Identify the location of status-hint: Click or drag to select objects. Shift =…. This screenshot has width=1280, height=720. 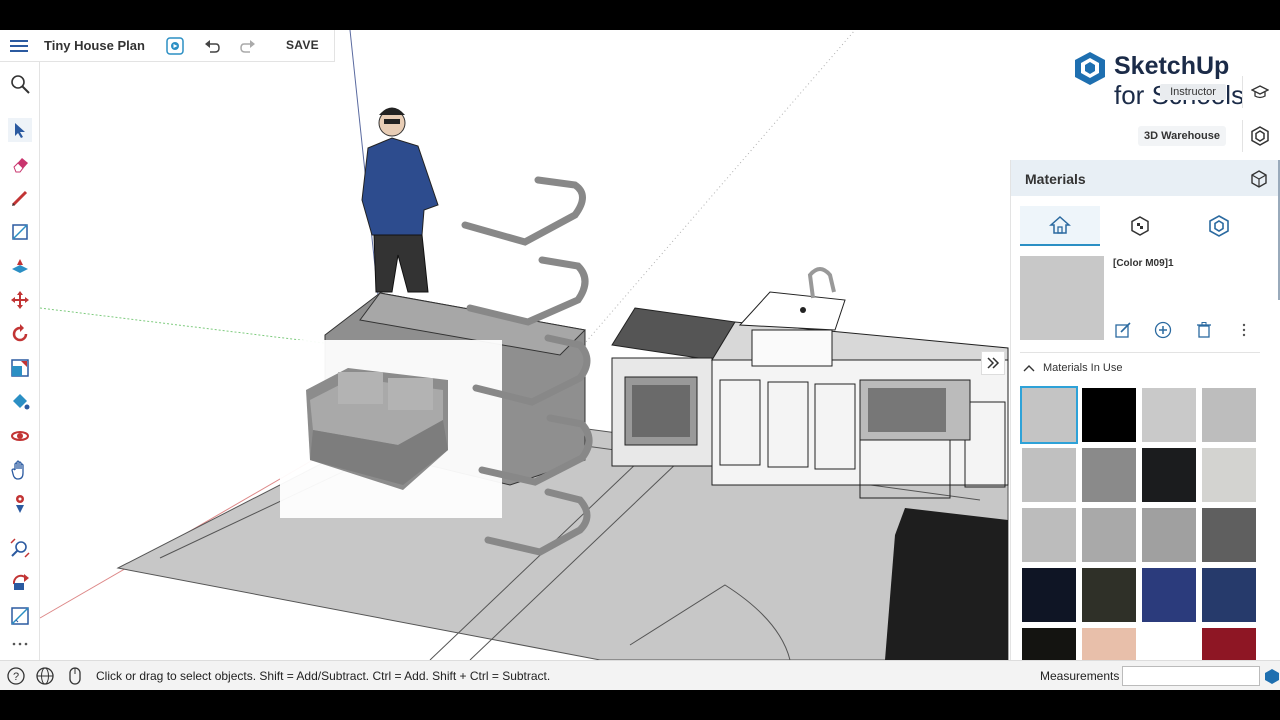
(323, 676).